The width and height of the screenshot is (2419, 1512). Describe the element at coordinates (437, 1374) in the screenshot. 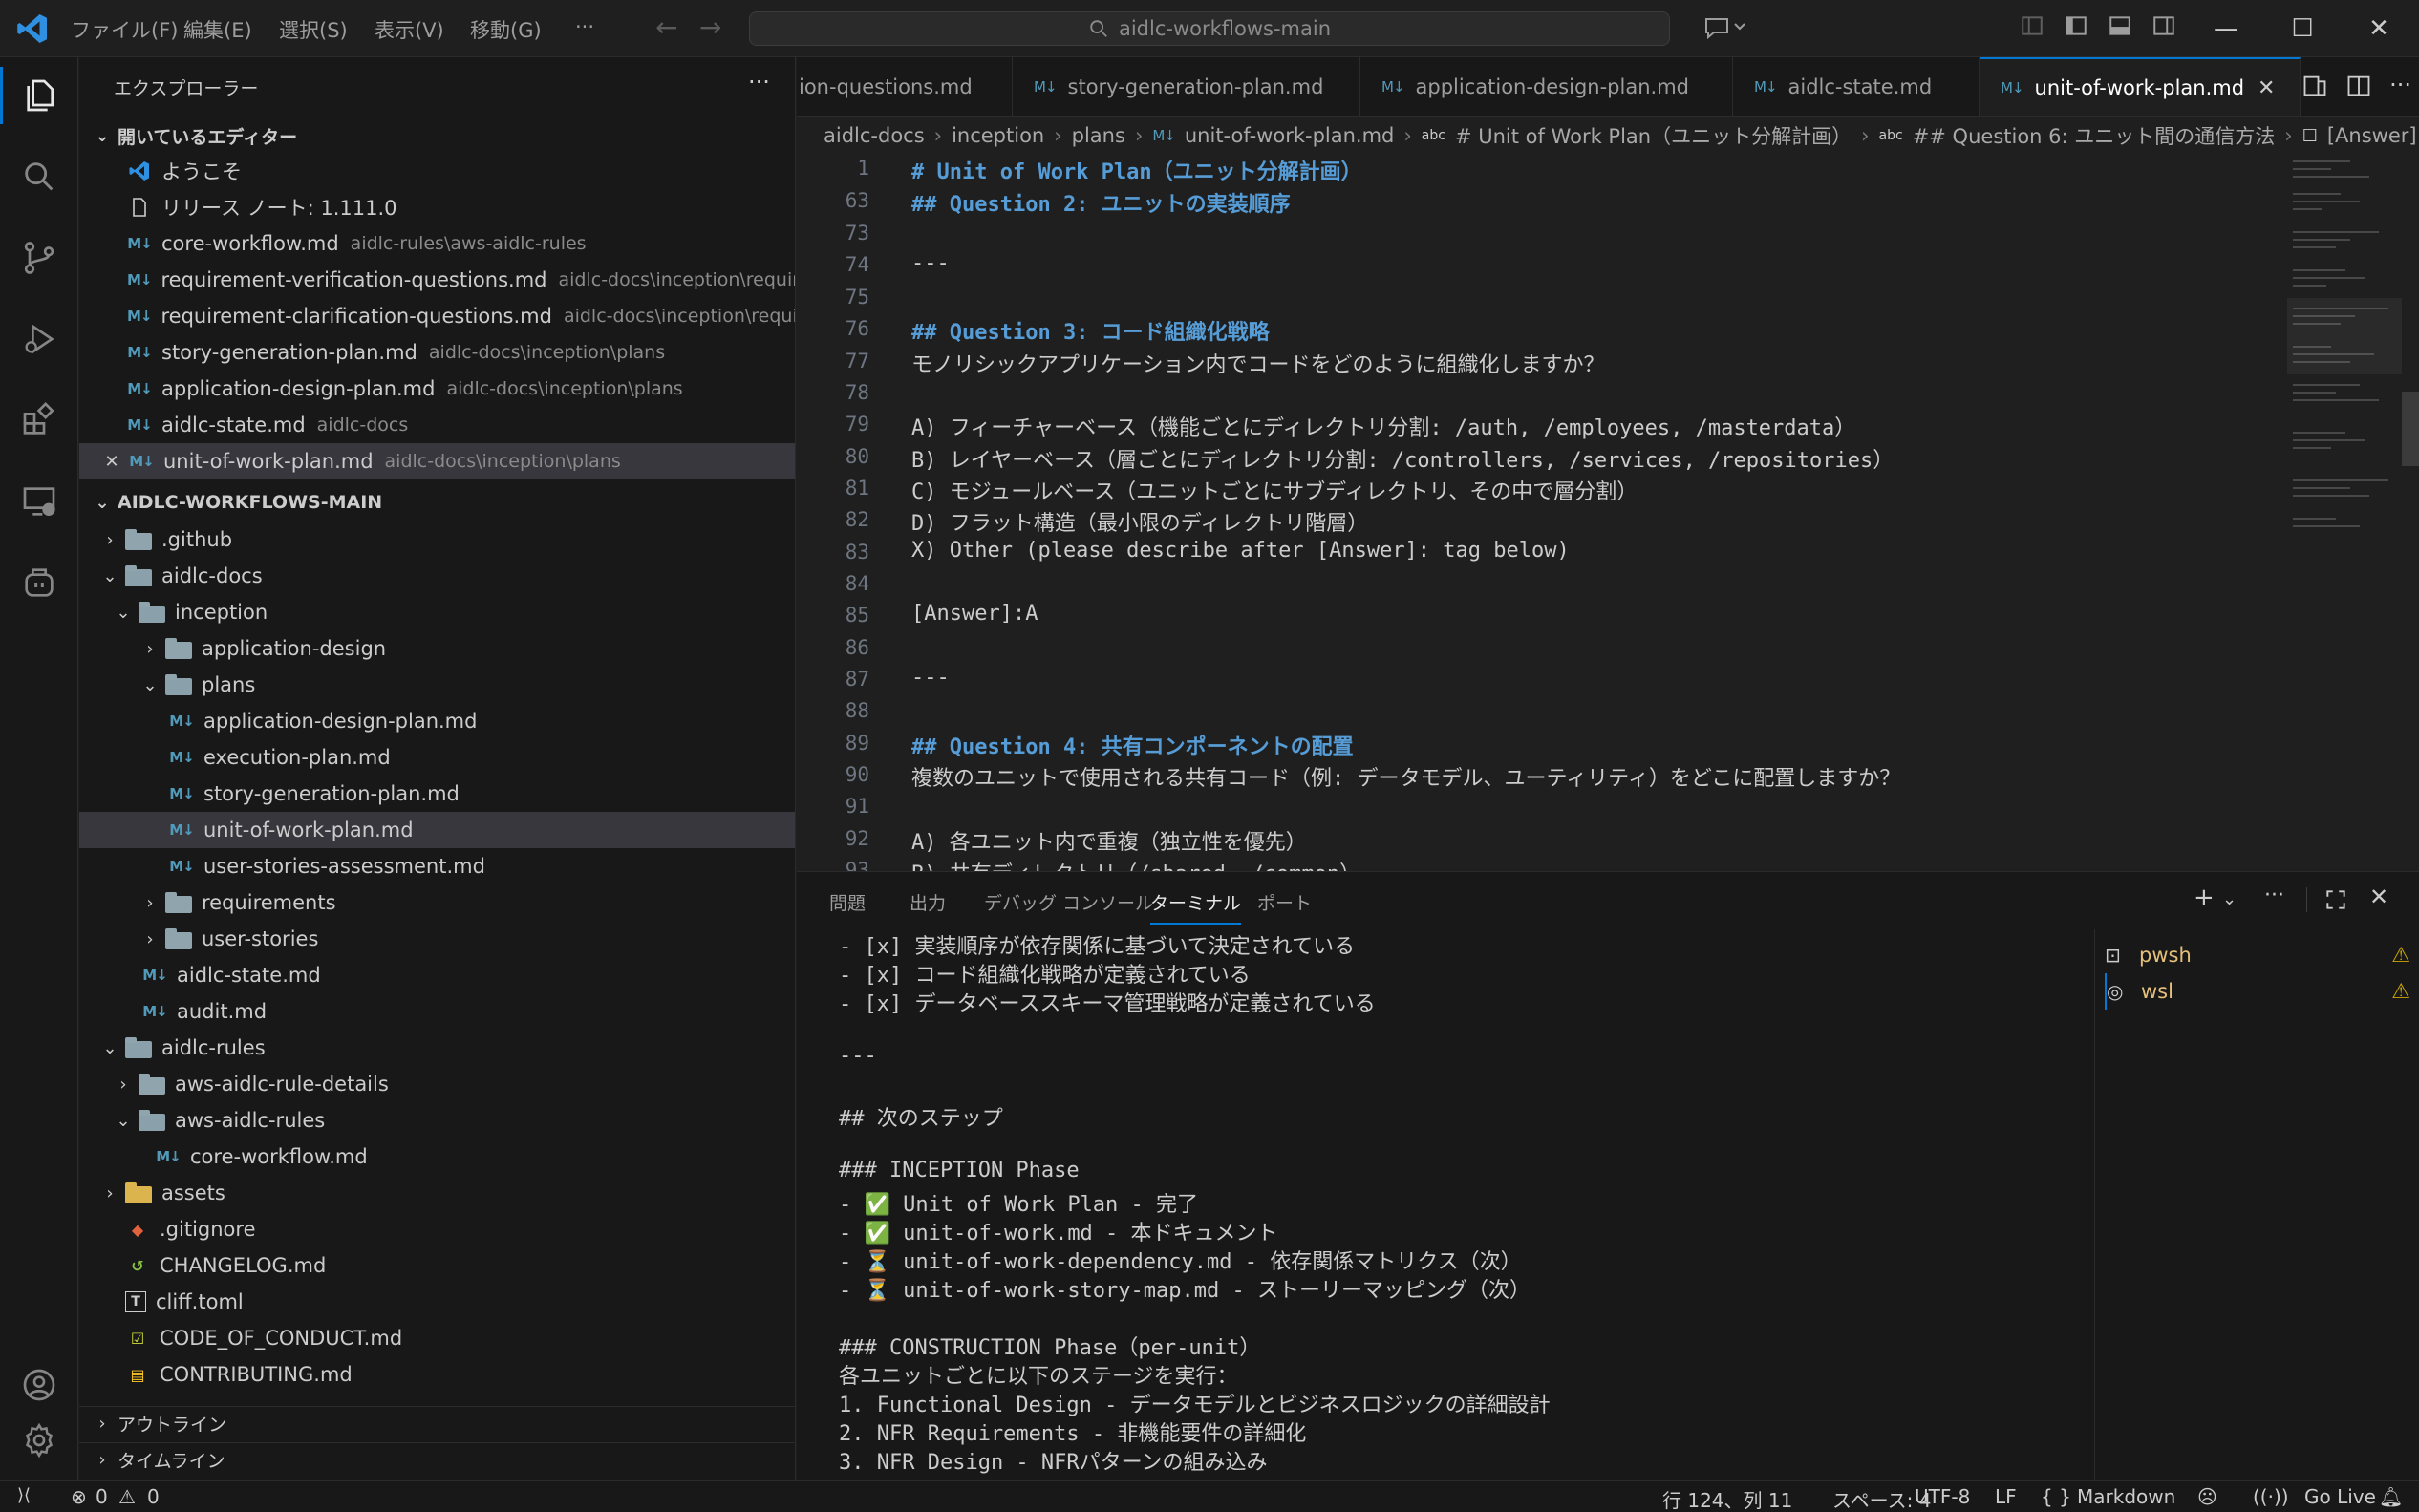

I see `tree-file-contributing: ▤ CONTRIBUTING.md` at that location.